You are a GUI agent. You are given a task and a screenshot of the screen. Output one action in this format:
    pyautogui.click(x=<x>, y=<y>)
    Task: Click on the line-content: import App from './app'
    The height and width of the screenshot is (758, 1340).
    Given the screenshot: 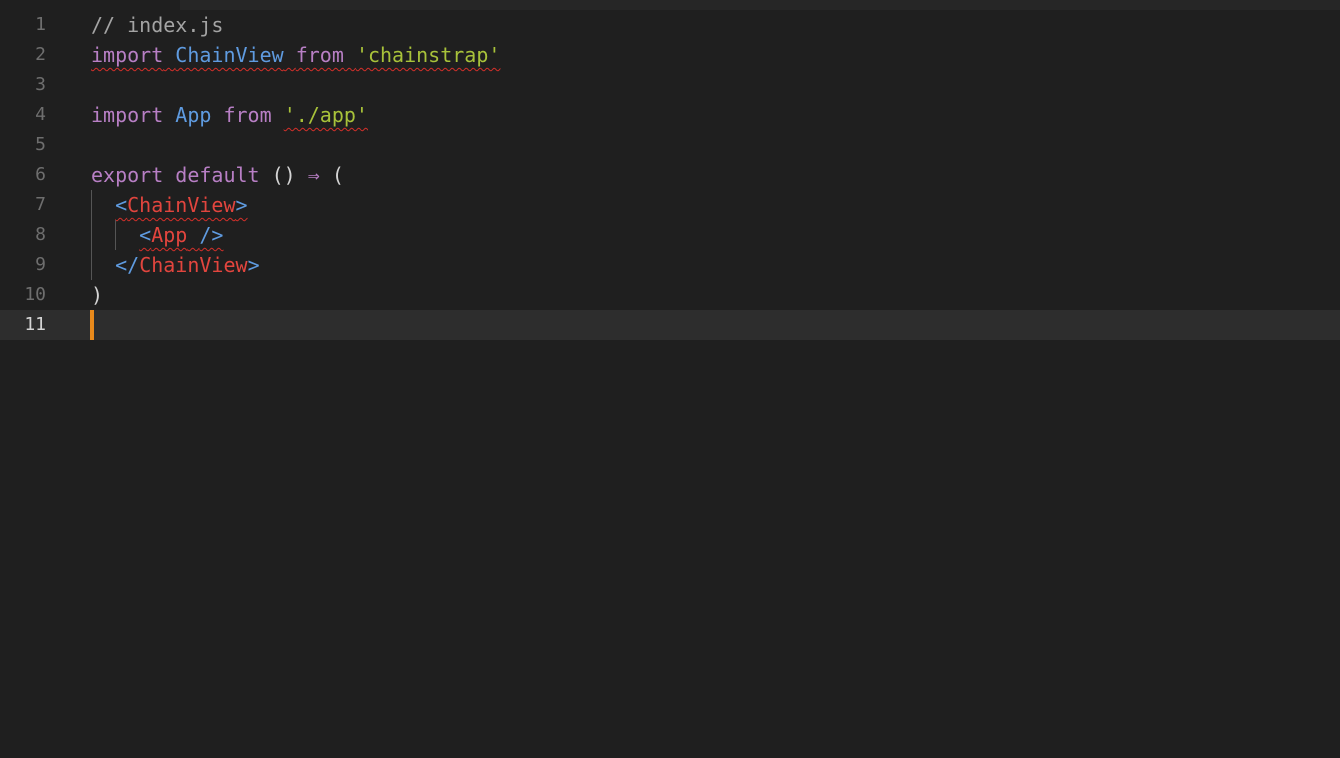 What is the action you would take?
    pyautogui.click(x=229, y=115)
    